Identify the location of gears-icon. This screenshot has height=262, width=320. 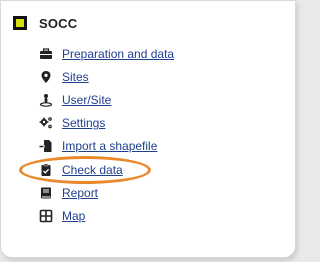
(46, 123).